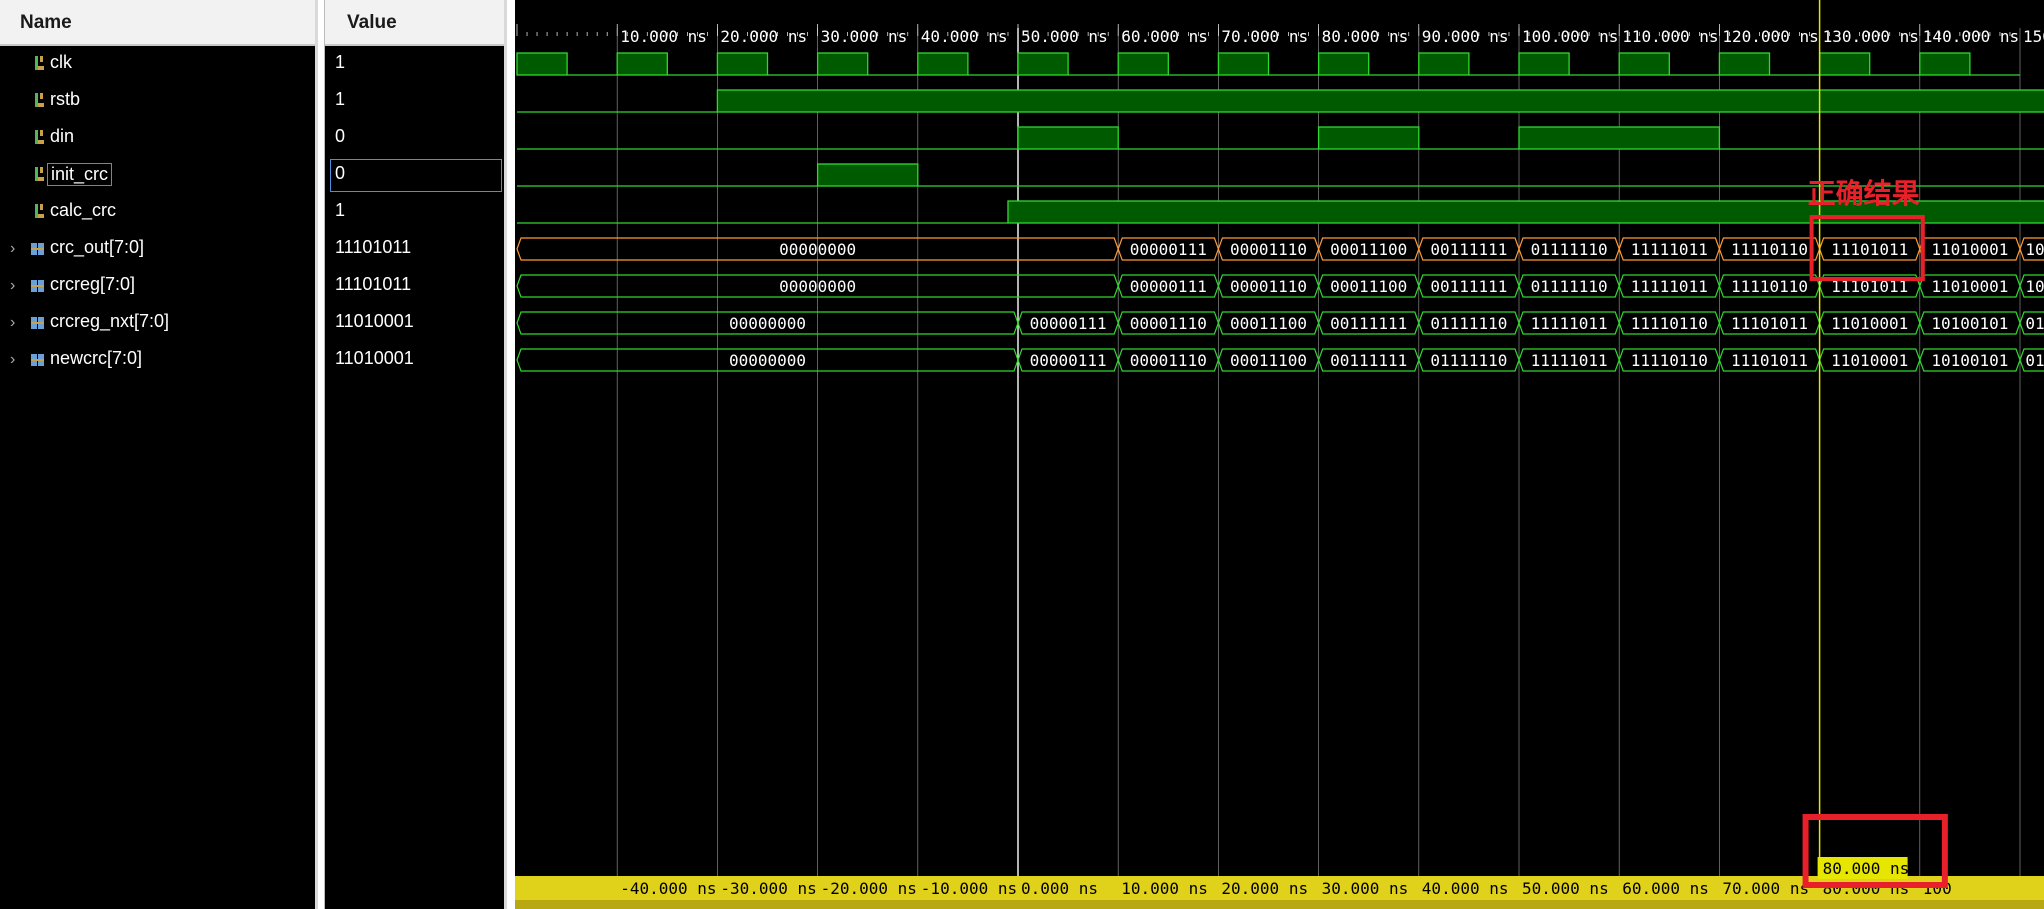  What do you see at coordinates (1869, 360) in the screenshot?
I see `newcrc-value-label: 11010001` at bounding box center [1869, 360].